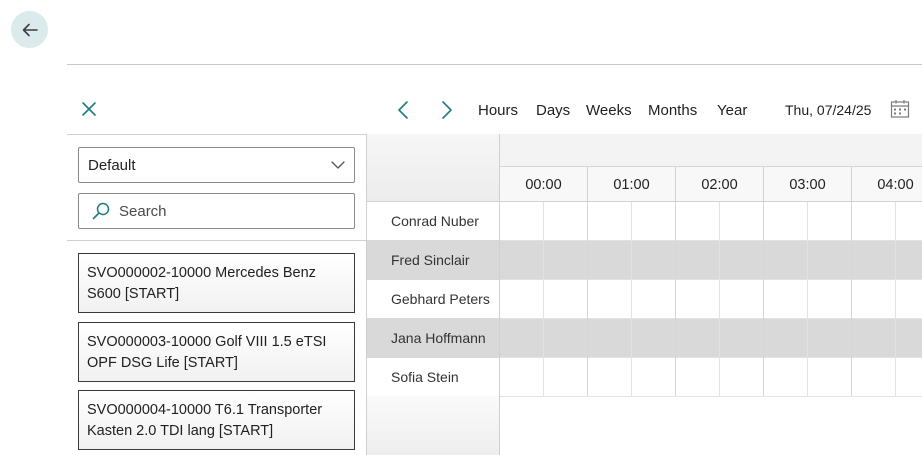  I want to click on resource-row: Sofia Stein, so click(433, 377).